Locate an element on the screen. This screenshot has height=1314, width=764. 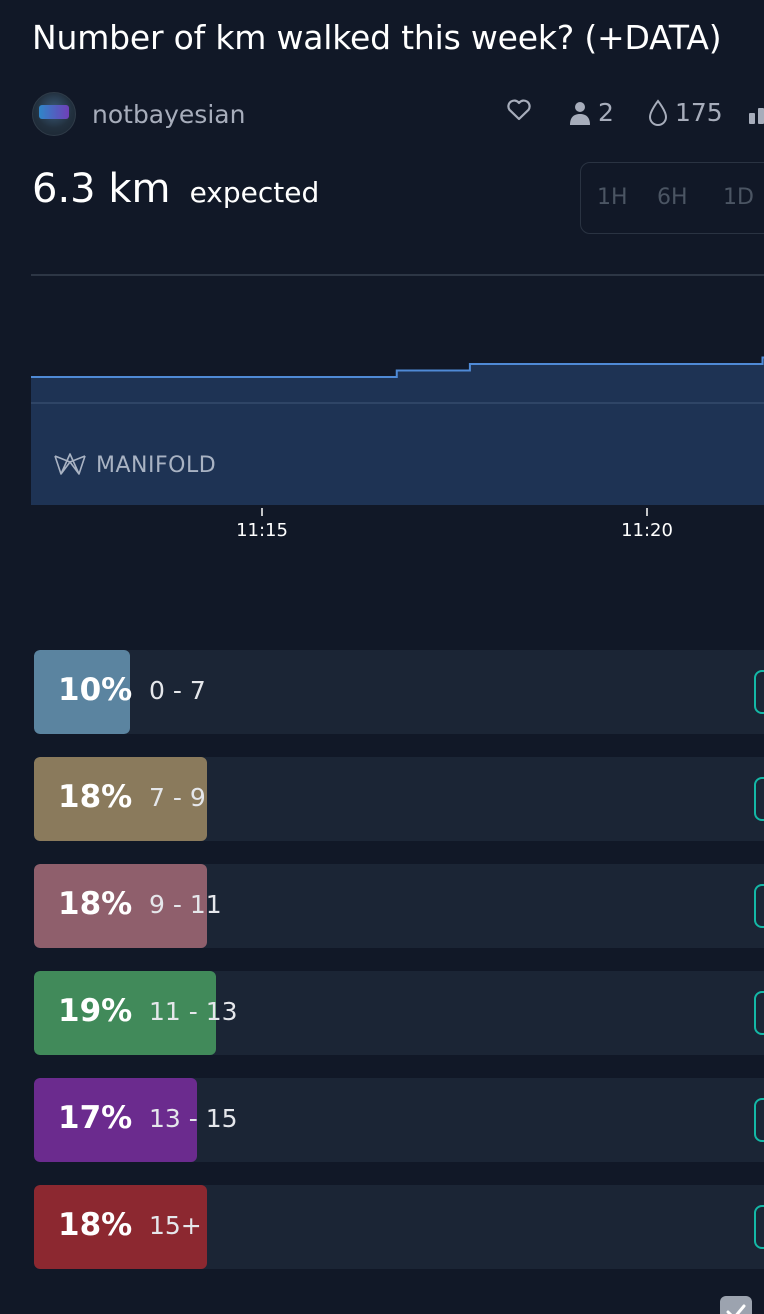
answer-row: 18% 9 - 11 is located at coordinates (399, 906).